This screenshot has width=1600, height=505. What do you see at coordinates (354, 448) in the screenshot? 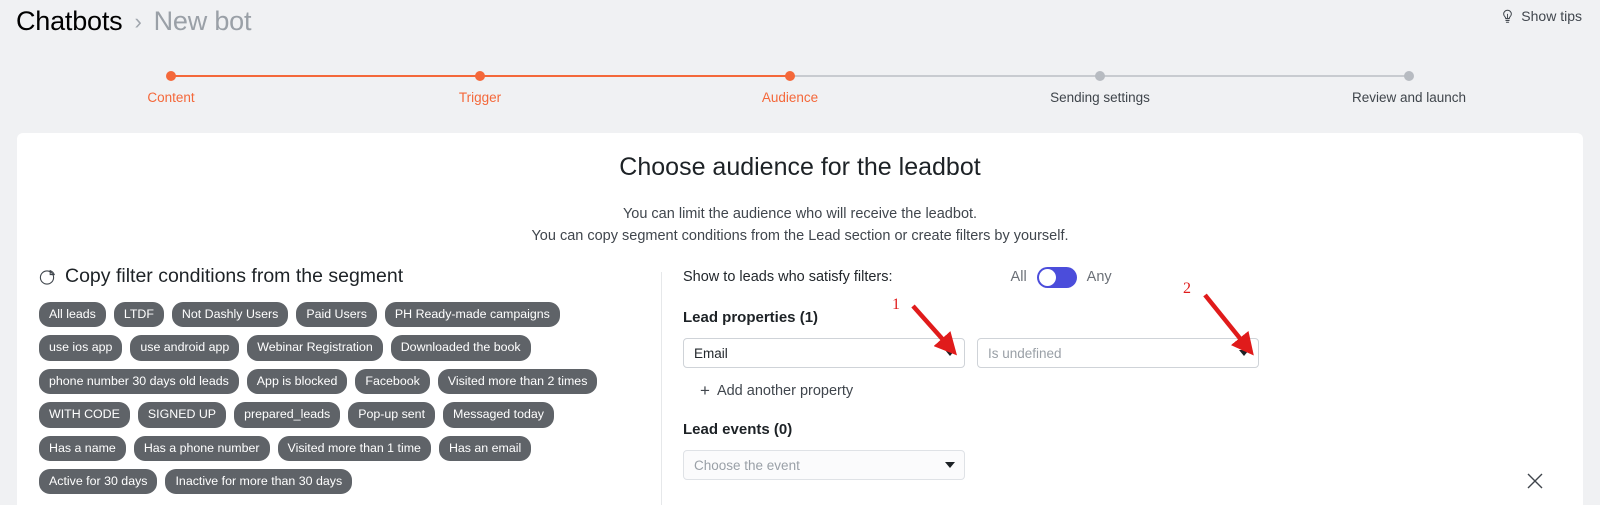
I see `segment-tag: Visited more than 1 time` at bounding box center [354, 448].